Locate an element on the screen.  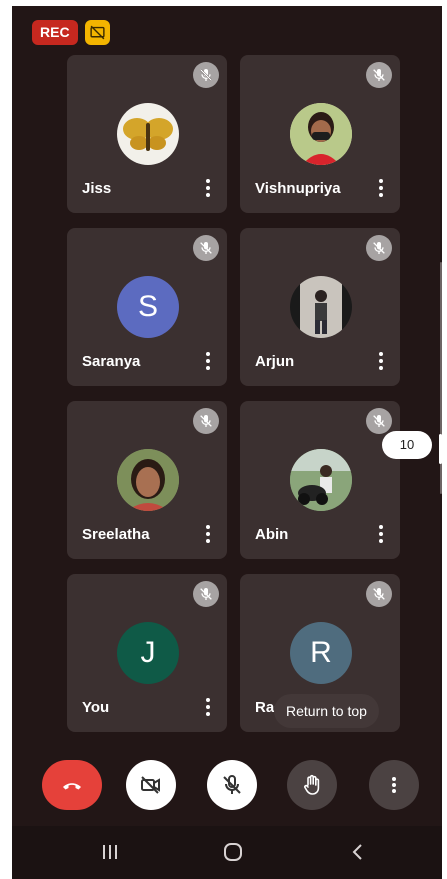
raise-hand-button is located at coordinates (312, 785).